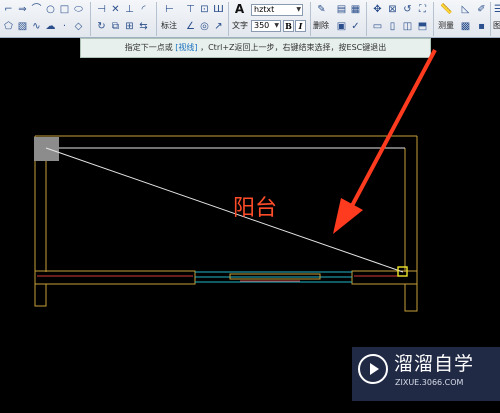 The width and height of the screenshot is (500, 413). I want to click on play-logo-icon, so click(373, 369).